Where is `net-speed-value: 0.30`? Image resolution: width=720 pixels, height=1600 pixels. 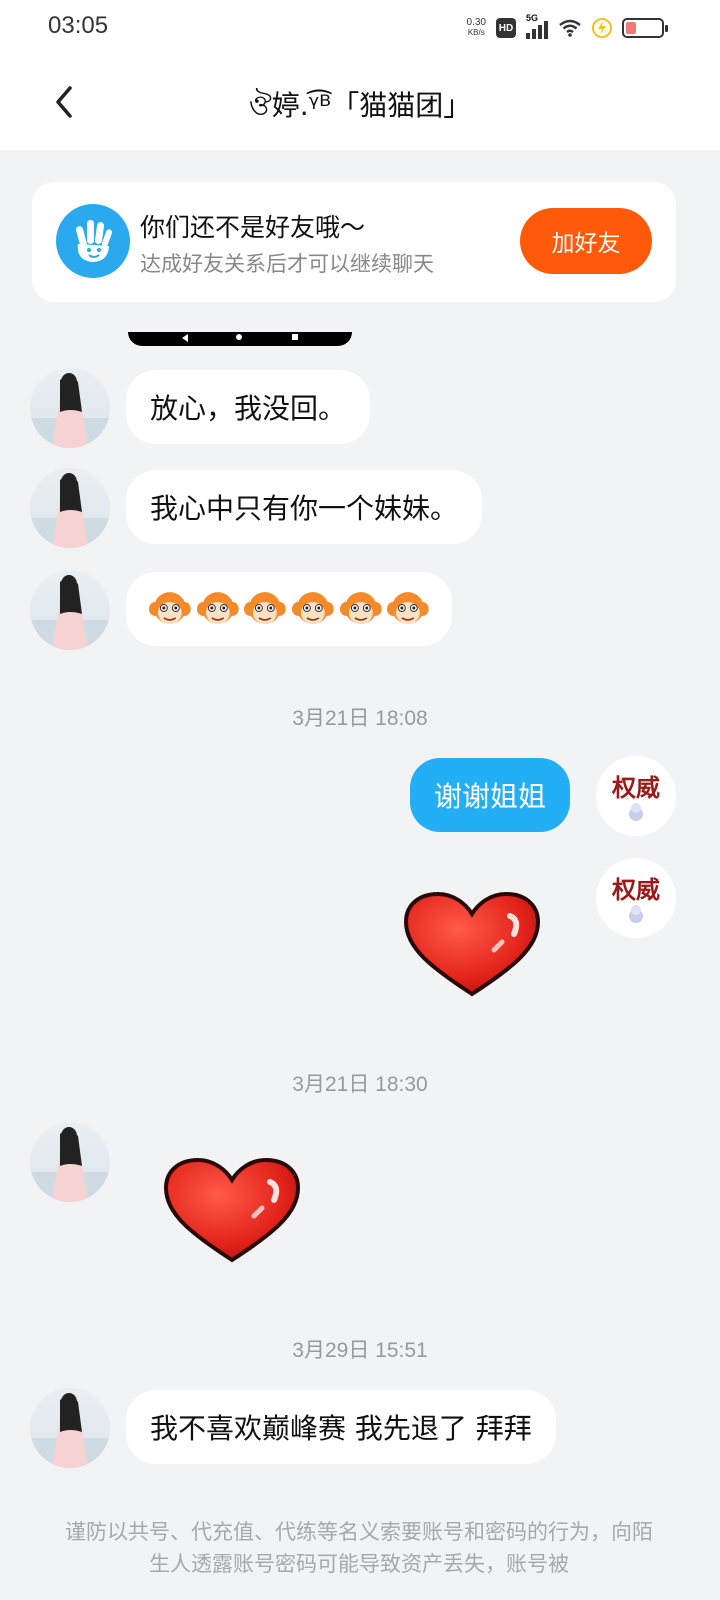
net-speed-value: 0.30 is located at coordinates (476, 22).